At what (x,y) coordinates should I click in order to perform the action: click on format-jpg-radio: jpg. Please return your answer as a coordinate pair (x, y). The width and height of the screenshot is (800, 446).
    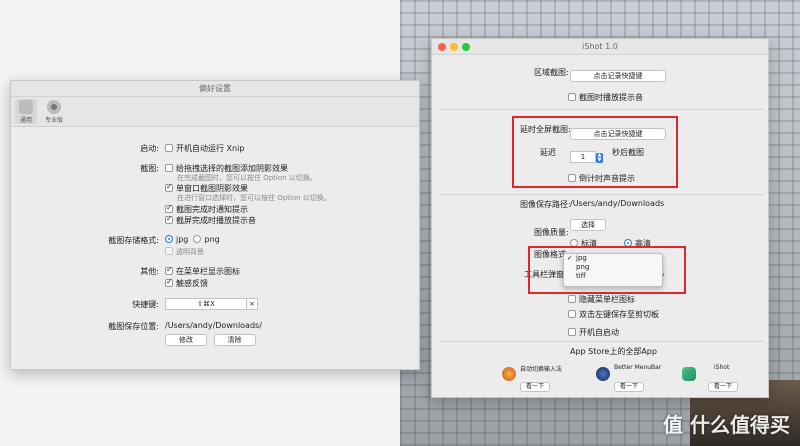
    Looking at the image, I should click on (176, 239).